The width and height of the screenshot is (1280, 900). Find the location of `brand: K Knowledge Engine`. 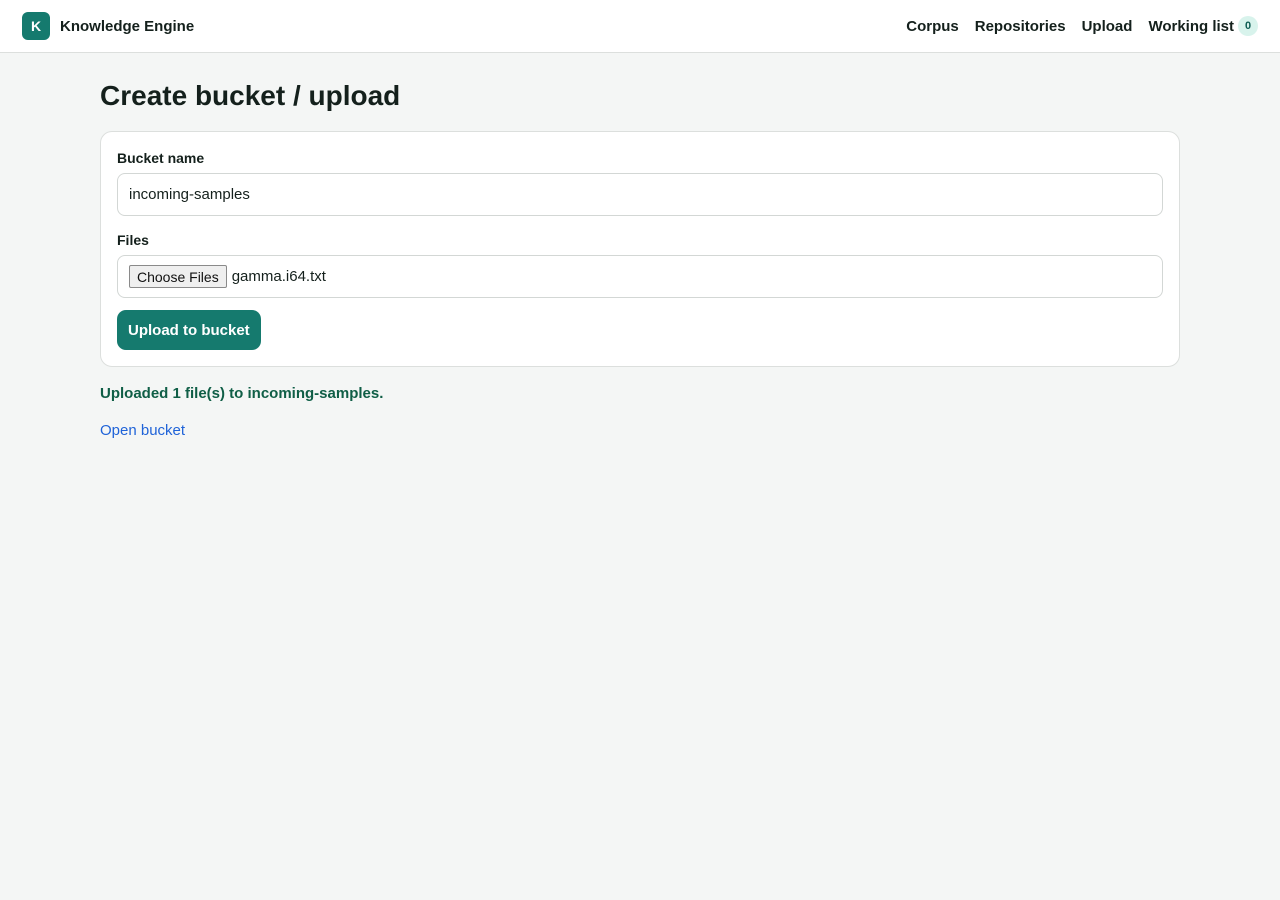

brand: K Knowledge Engine is located at coordinates (108, 26).